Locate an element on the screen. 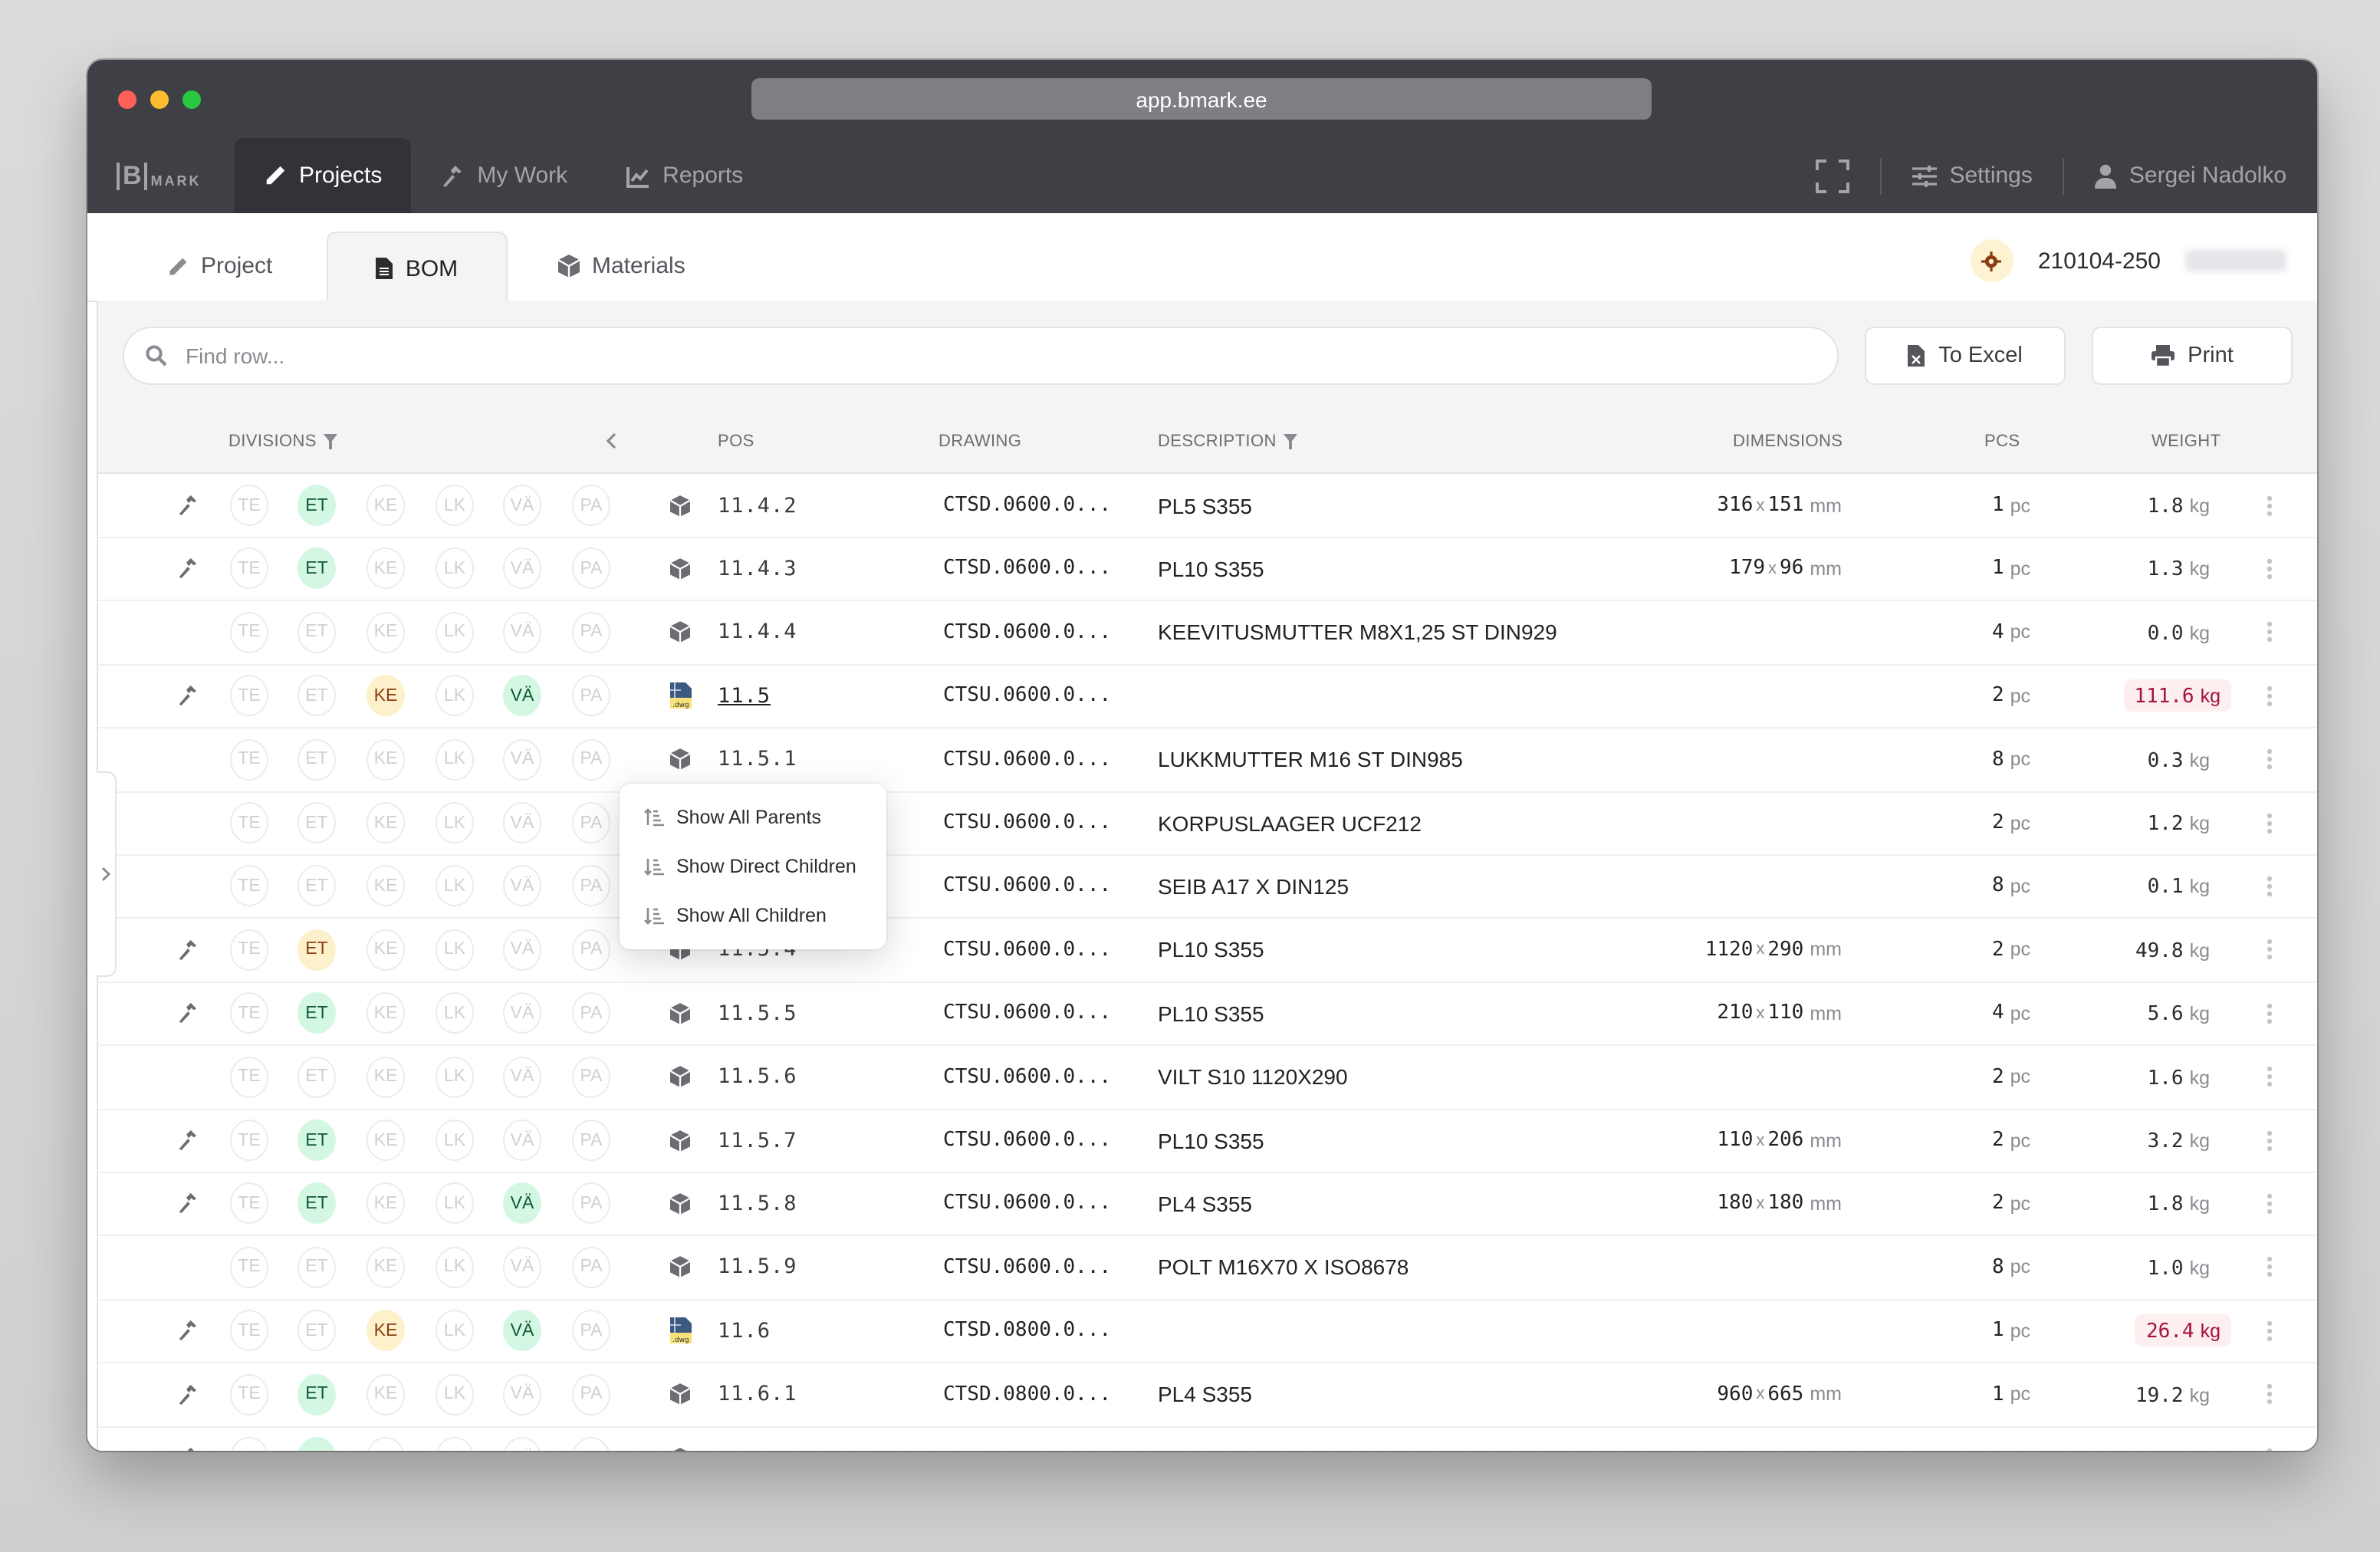  col-weight: WEIGHT is located at coordinates (2187, 441).